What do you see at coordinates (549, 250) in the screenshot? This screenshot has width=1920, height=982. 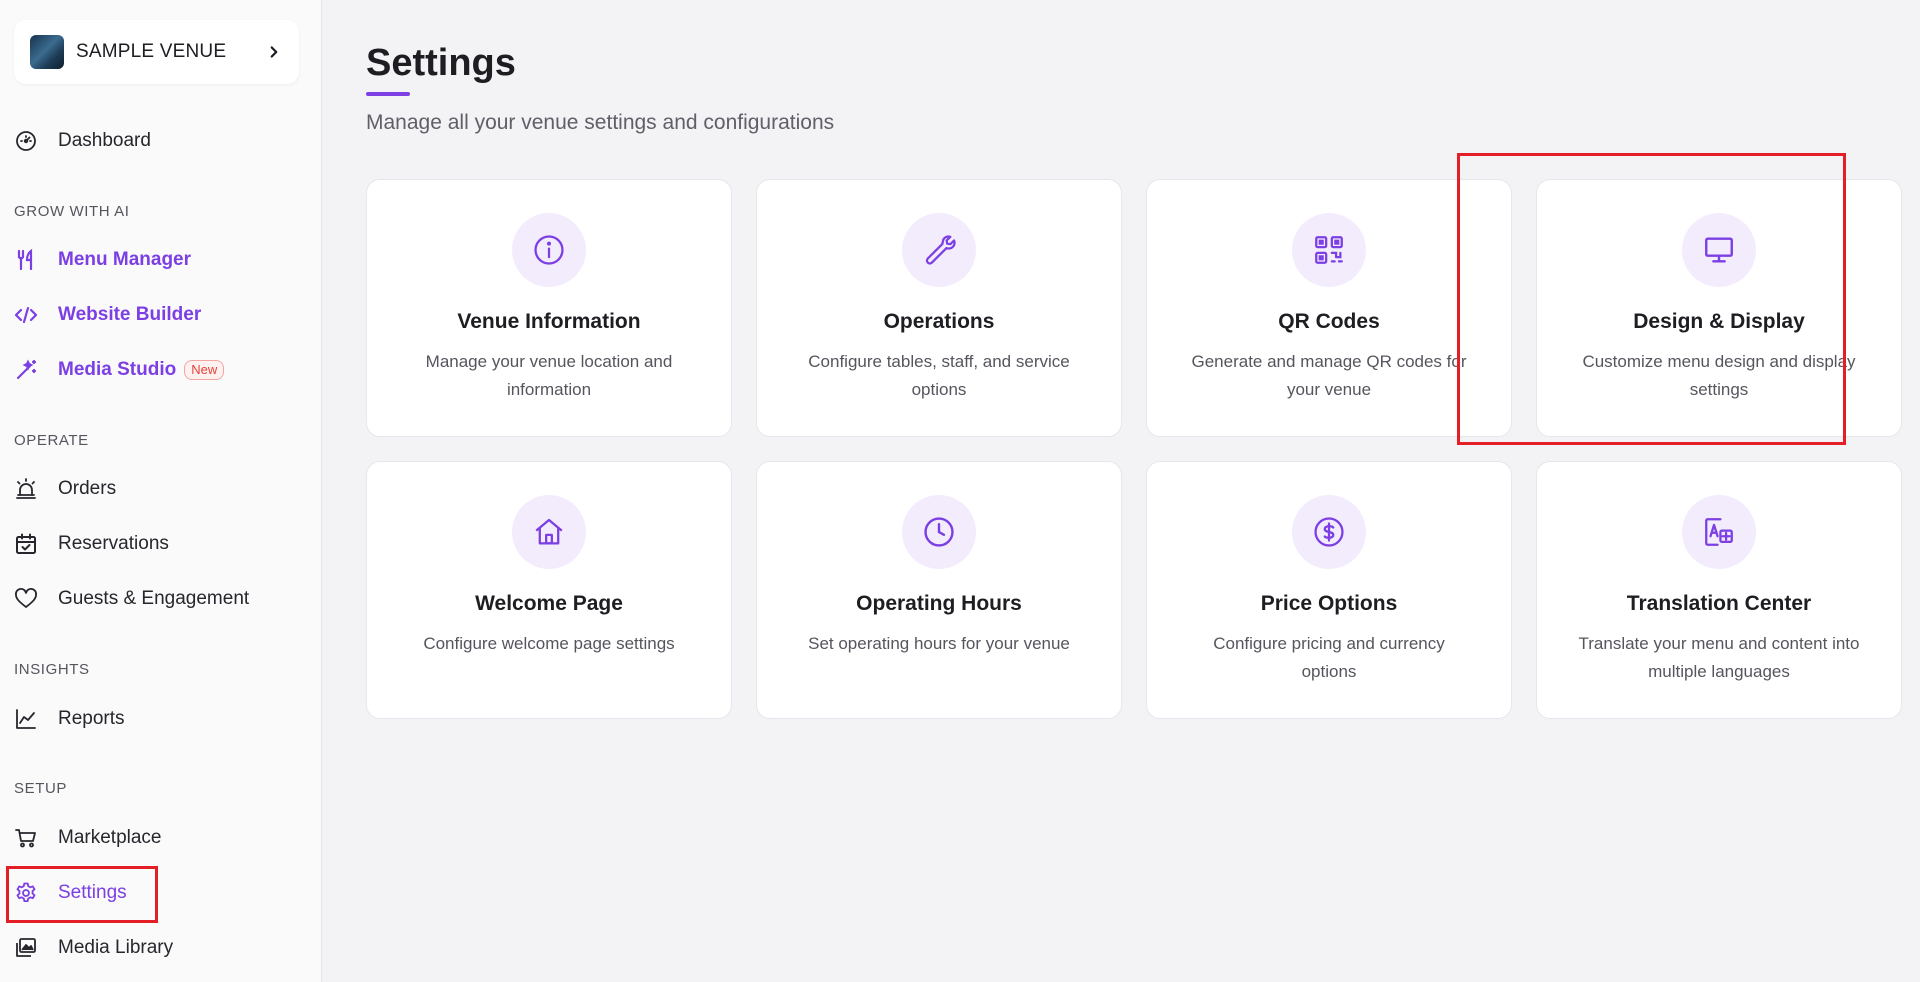 I see `info-icon` at bounding box center [549, 250].